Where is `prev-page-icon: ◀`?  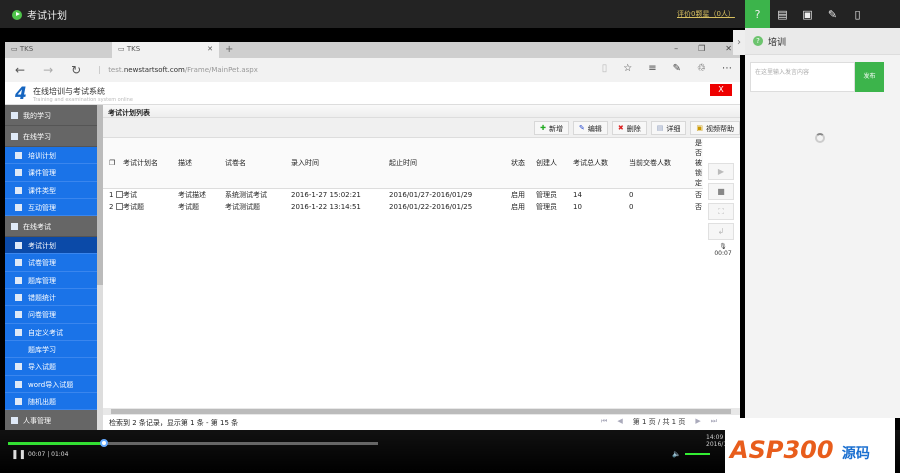
prev-page-icon: ◀ is located at coordinates (619, 422).